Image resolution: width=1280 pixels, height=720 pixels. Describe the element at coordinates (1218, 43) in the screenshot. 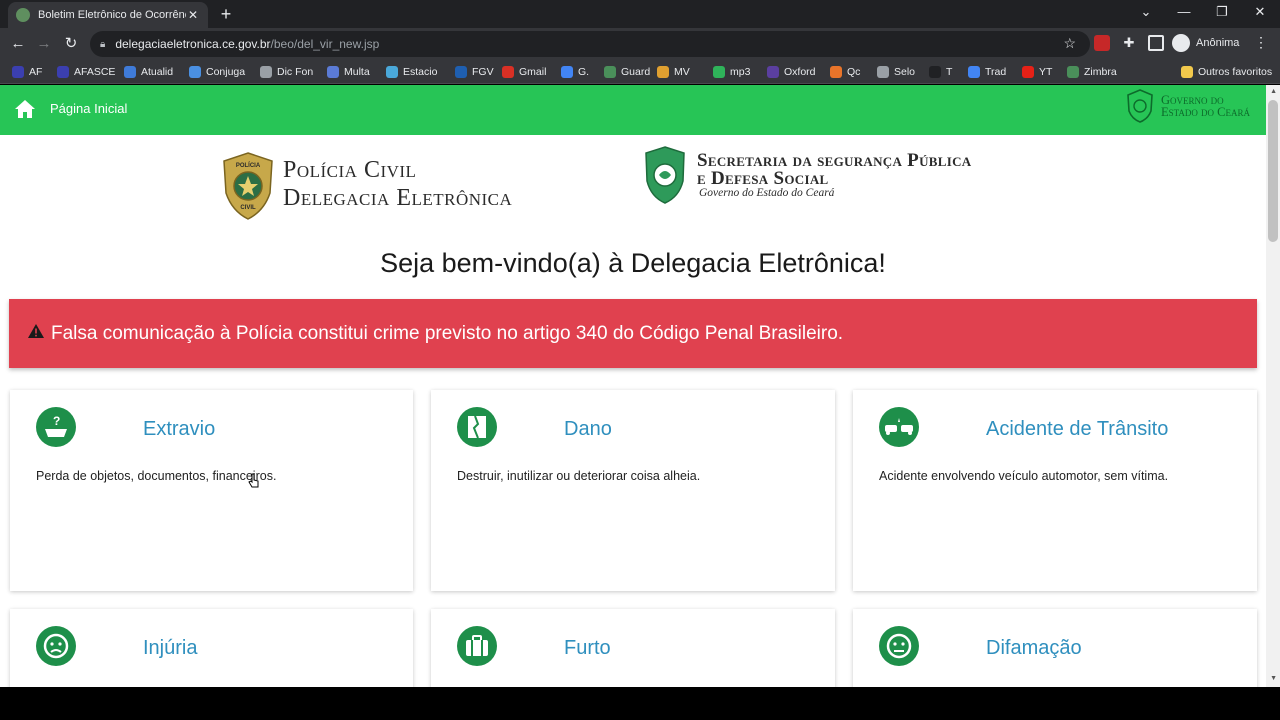

I see `profile-name: Anônima` at that location.